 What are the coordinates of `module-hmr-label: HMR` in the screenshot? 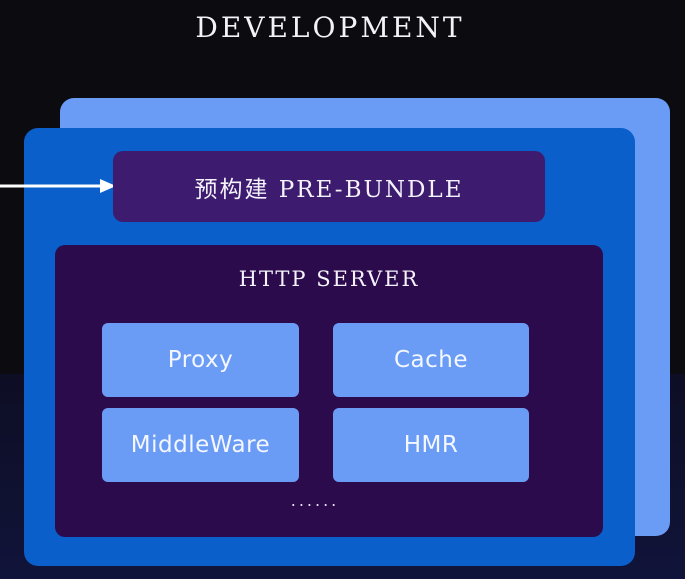 It's located at (431, 445).